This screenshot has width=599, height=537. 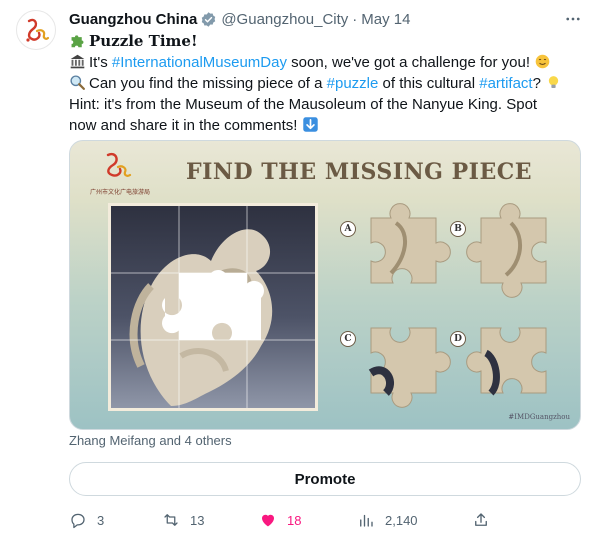 What do you see at coordinates (326, 41) in the screenshot?
I see `text-line-1: Puzzle Time!` at bounding box center [326, 41].